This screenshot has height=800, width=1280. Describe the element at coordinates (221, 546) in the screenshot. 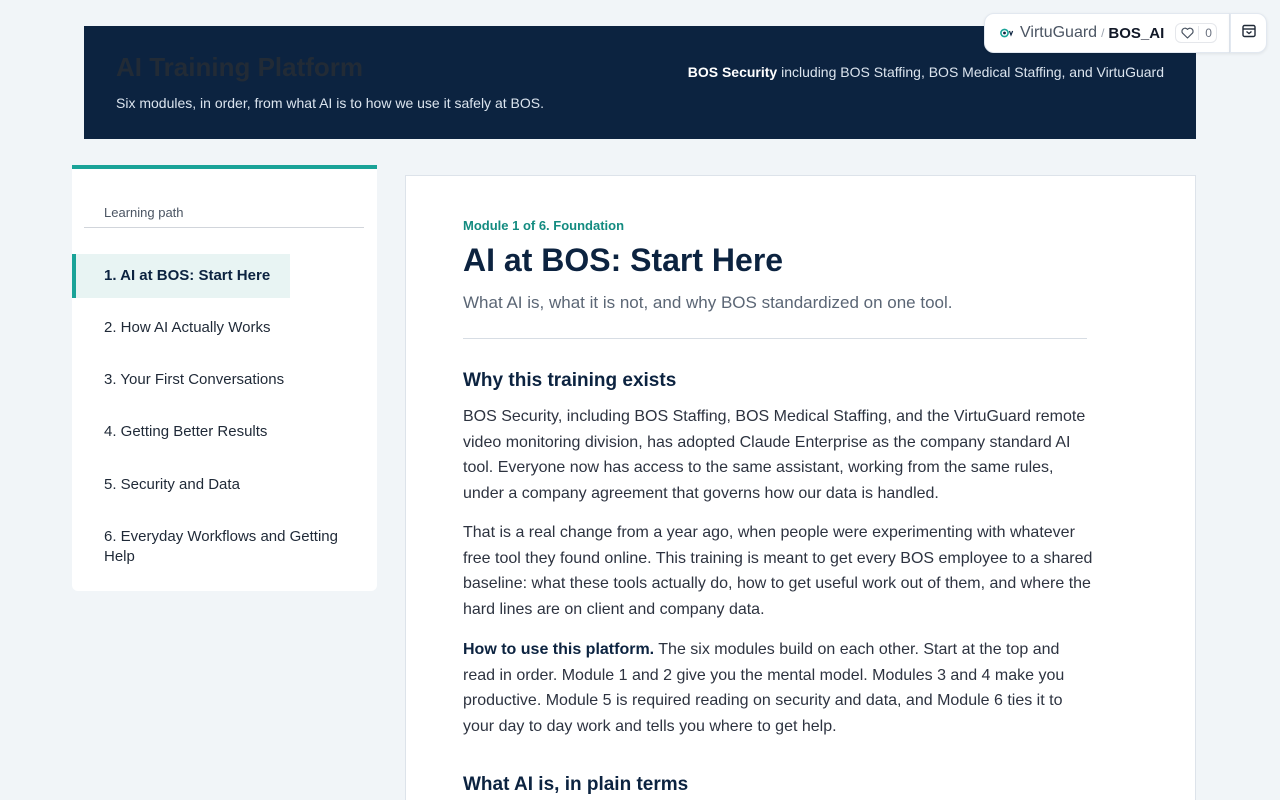

I see `sidebar-item-label: 6. Everyday Workflows and Getting Help` at that location.